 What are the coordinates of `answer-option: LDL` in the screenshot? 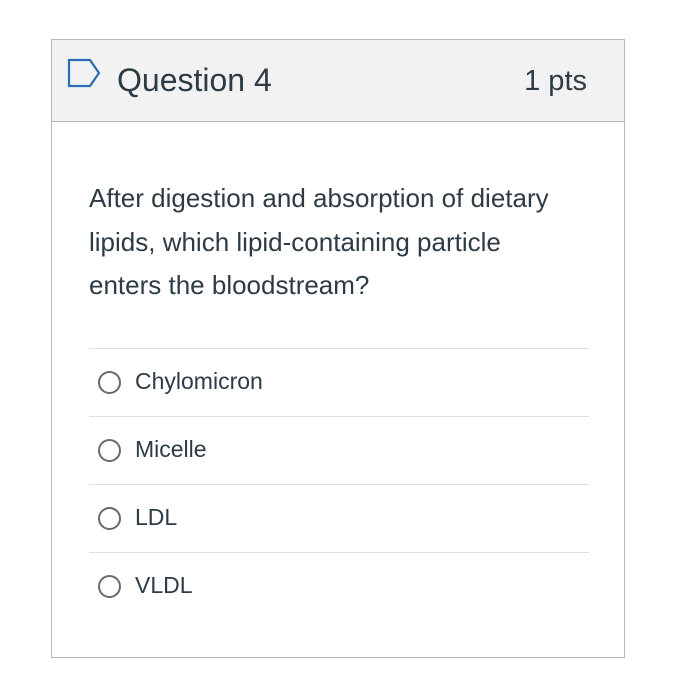 It's located at (339, 518).